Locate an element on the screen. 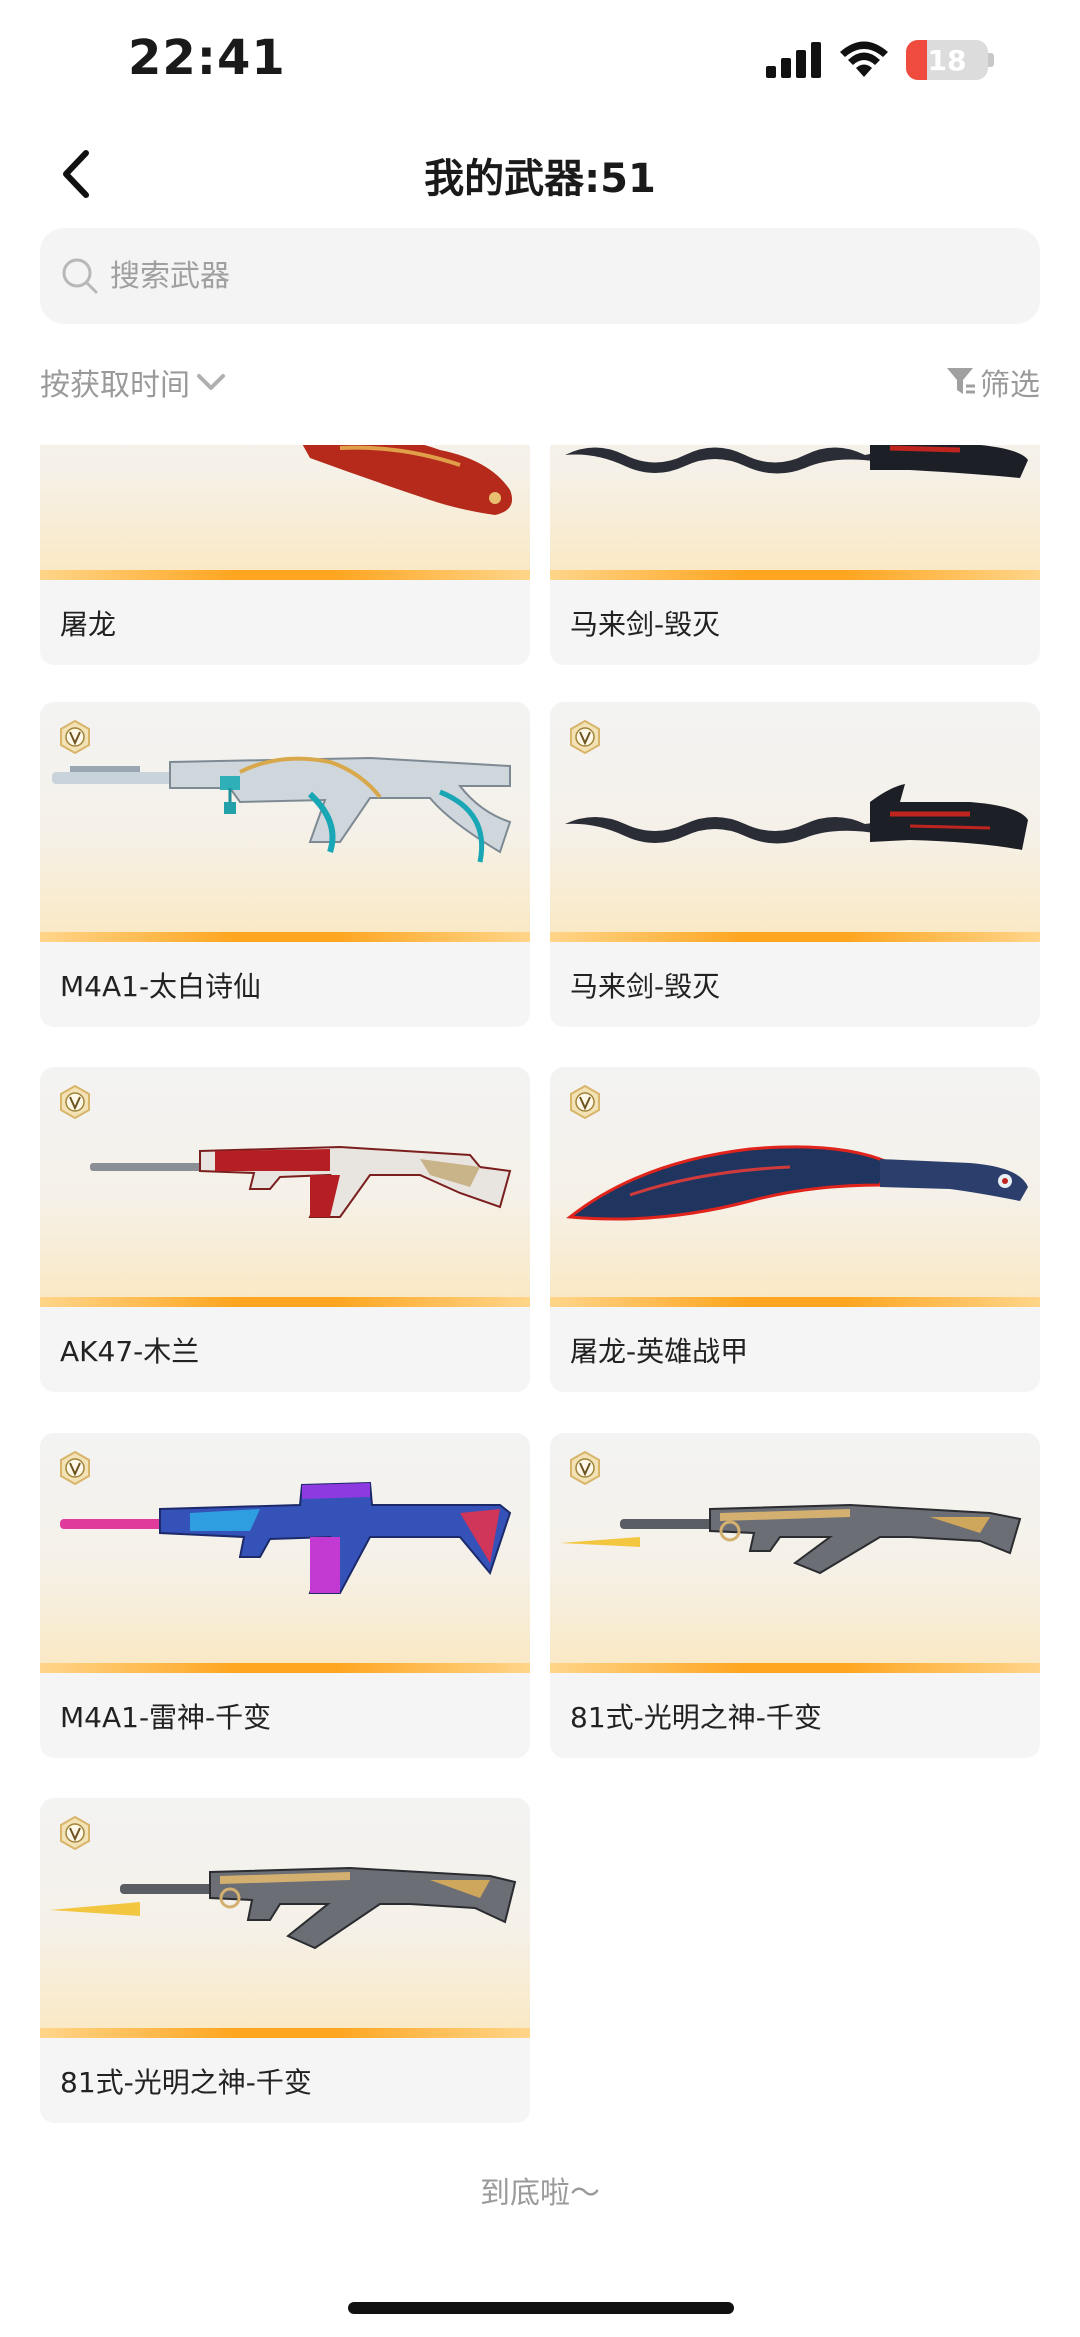  filter-icon is located at coordinates (961, 381).